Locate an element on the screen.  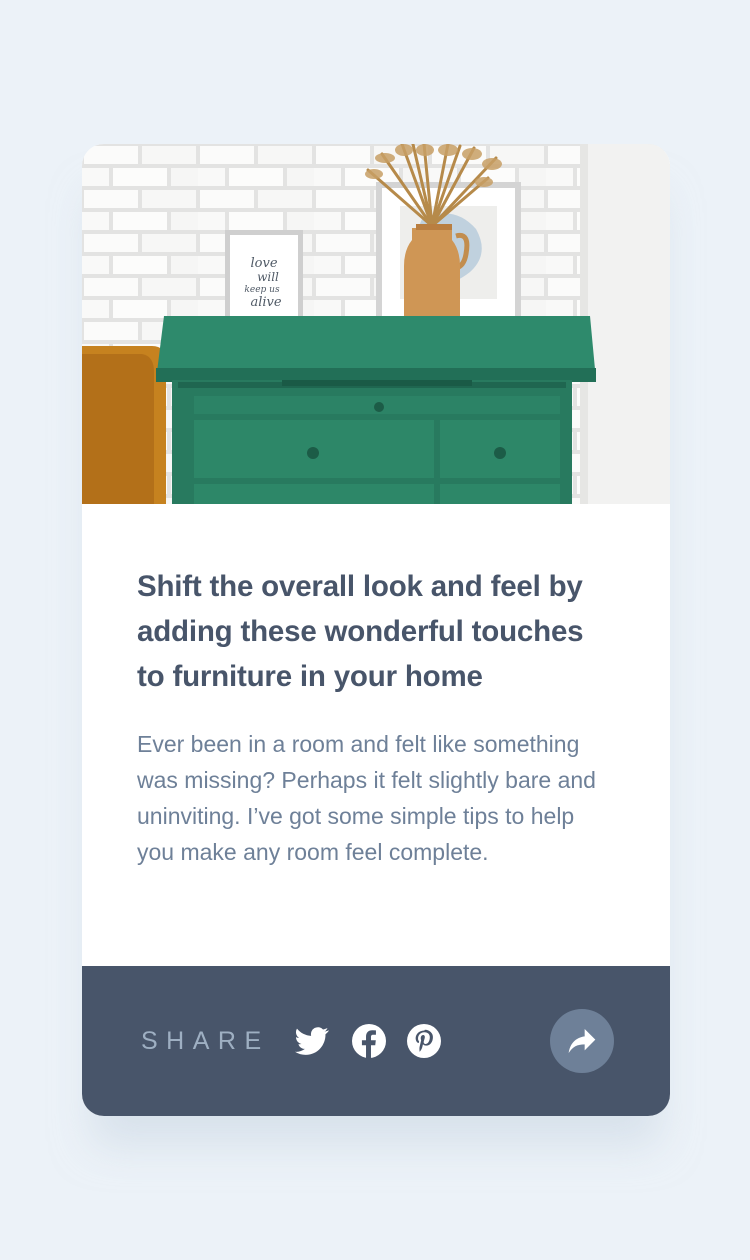
svg-text: love is located at coordinates (263, 263).